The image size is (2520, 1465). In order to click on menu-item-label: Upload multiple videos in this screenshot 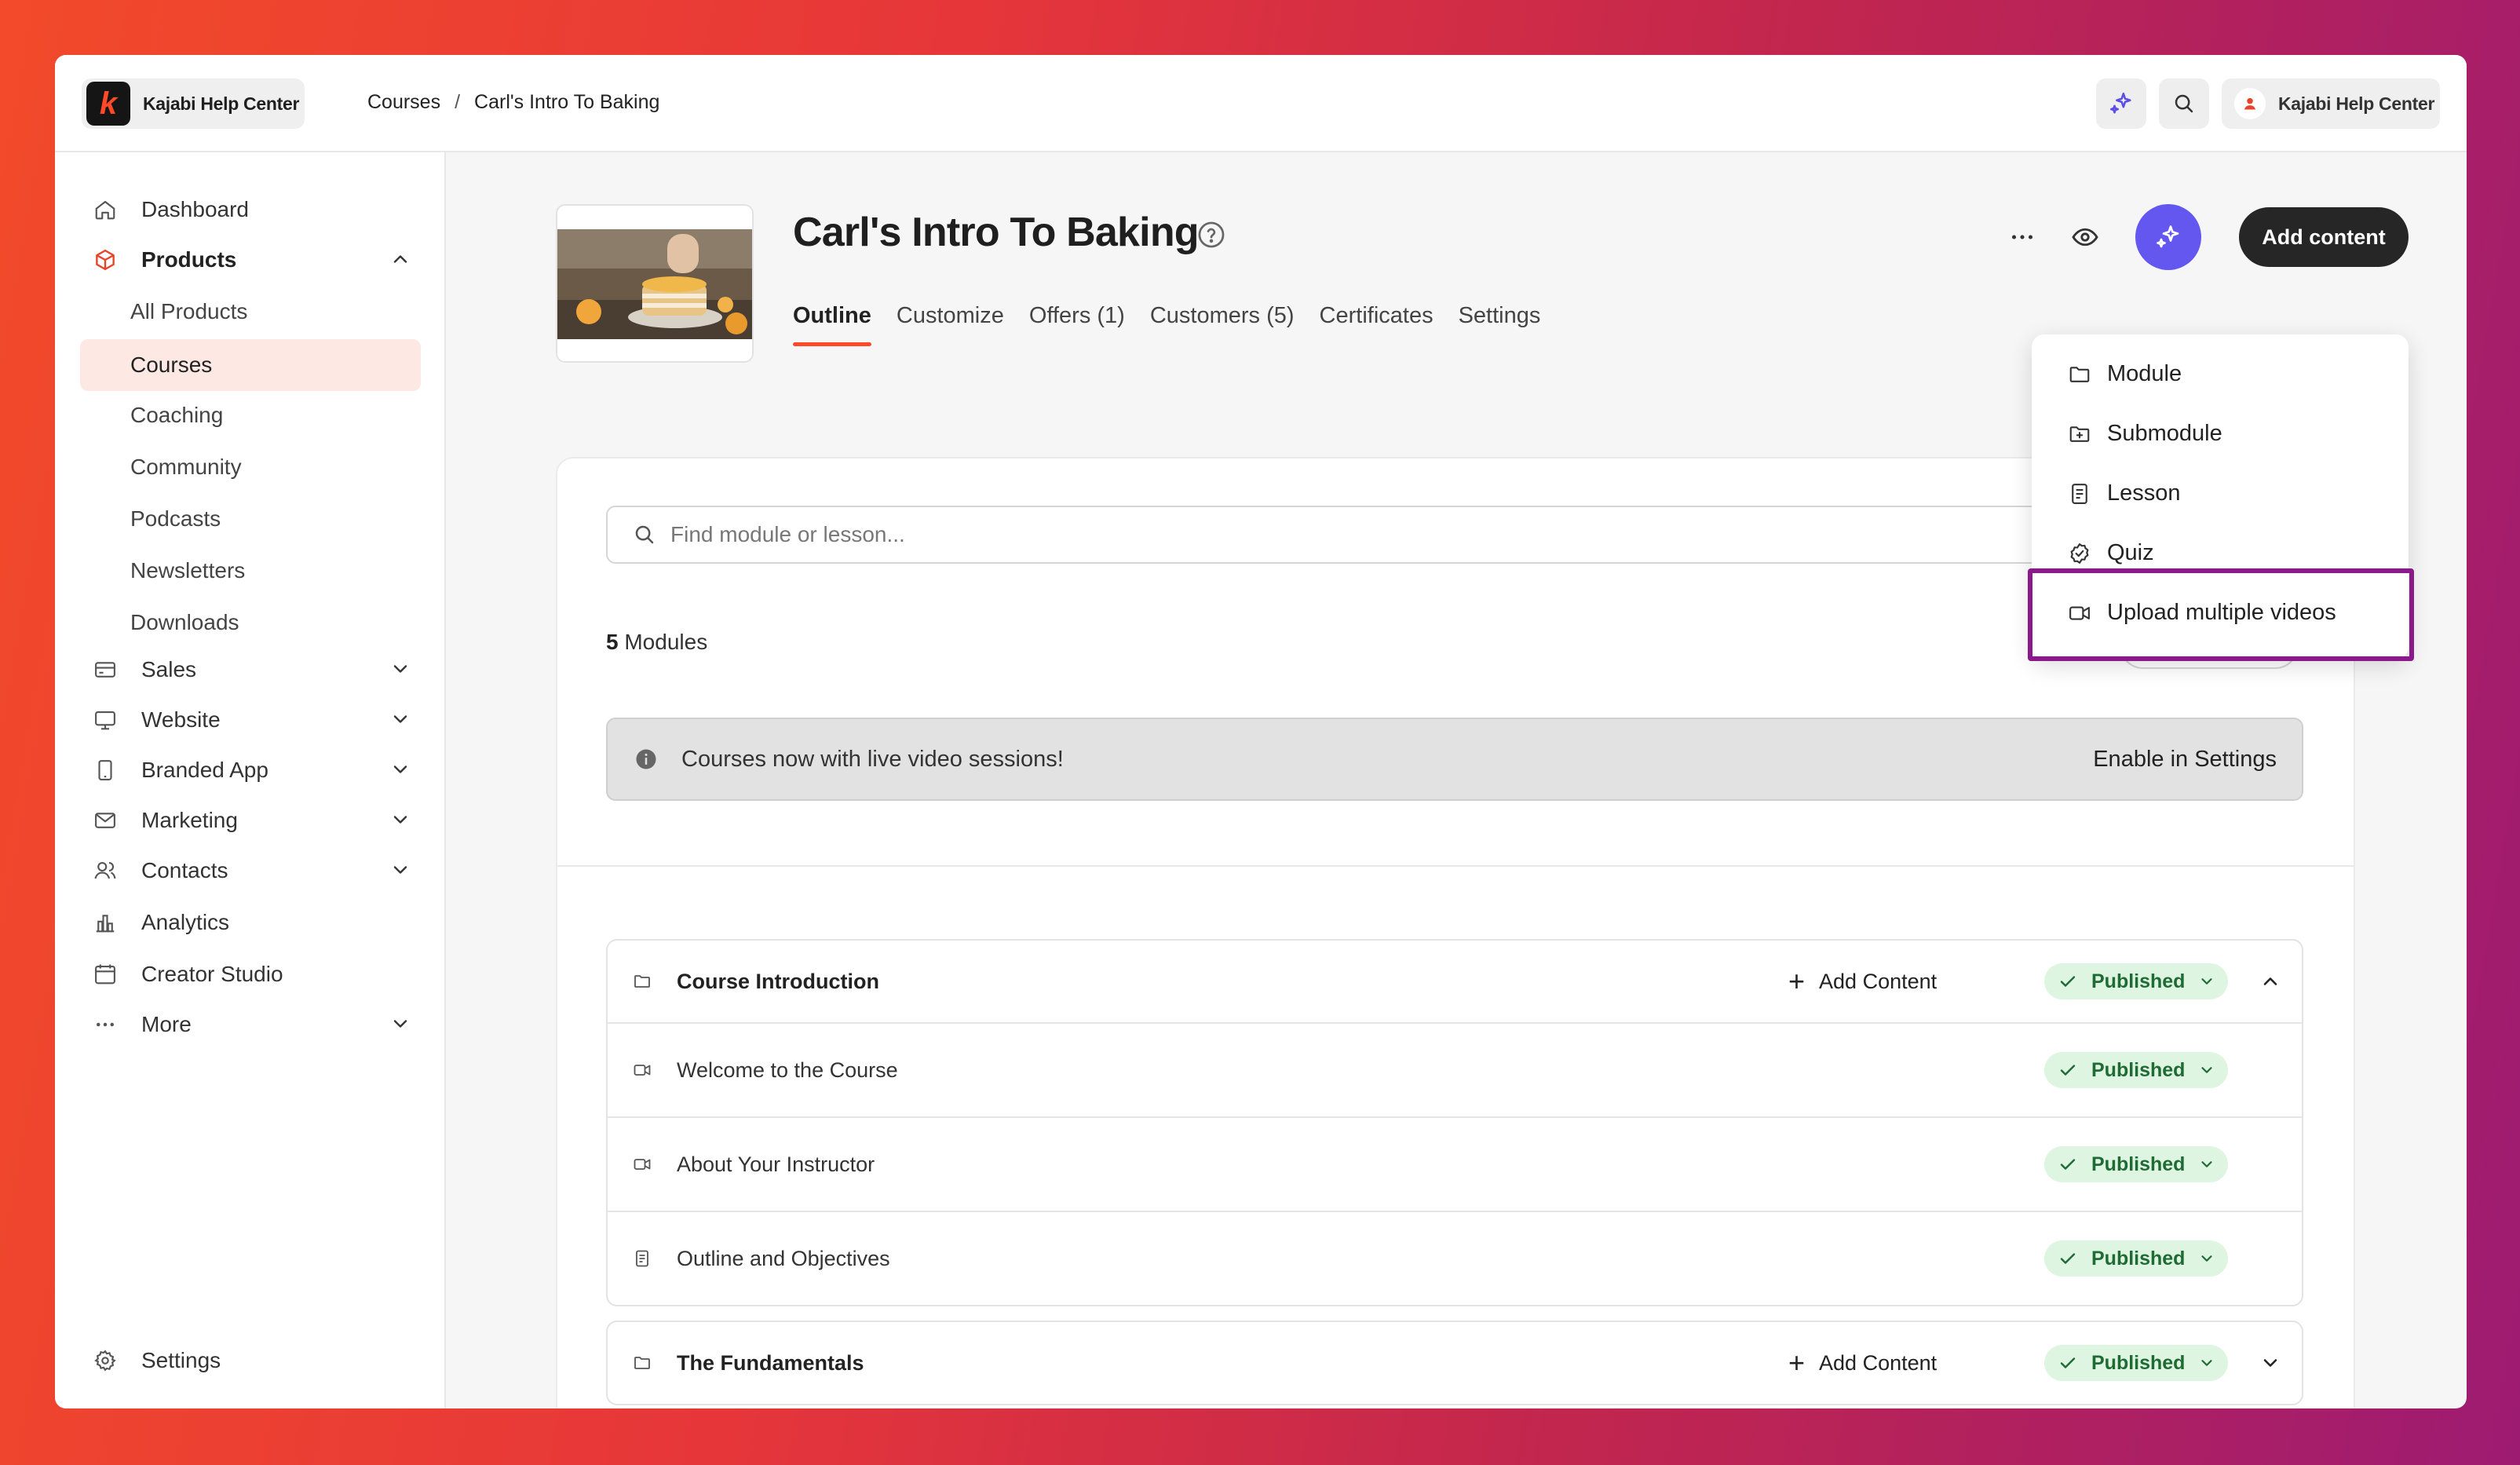, I will do `click(2221, 612)`.